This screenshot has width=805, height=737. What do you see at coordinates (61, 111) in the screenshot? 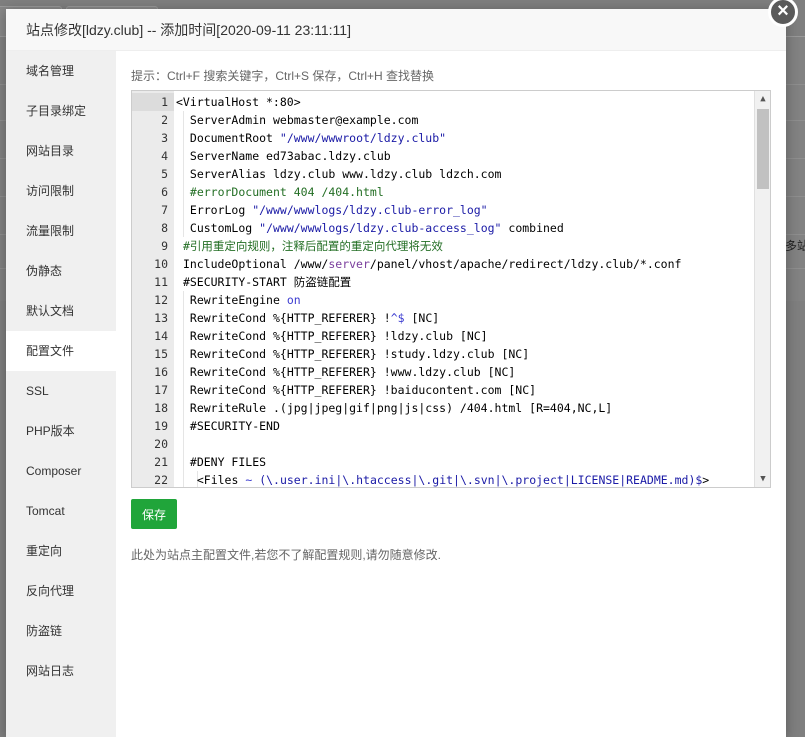
I see `sidebar-item: 子目录绑定` at bounding box center [61, 111].